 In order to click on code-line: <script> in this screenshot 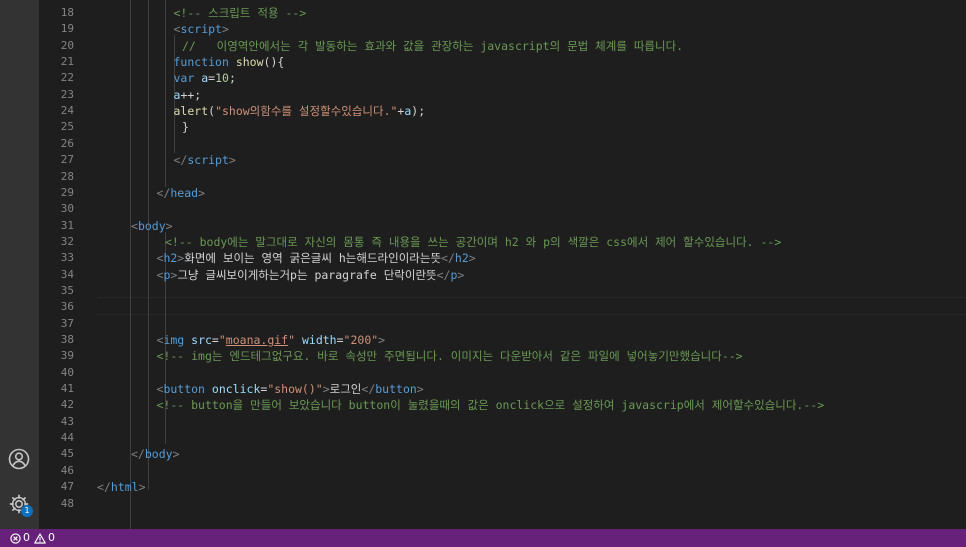, I will do `click(522, 29)`.